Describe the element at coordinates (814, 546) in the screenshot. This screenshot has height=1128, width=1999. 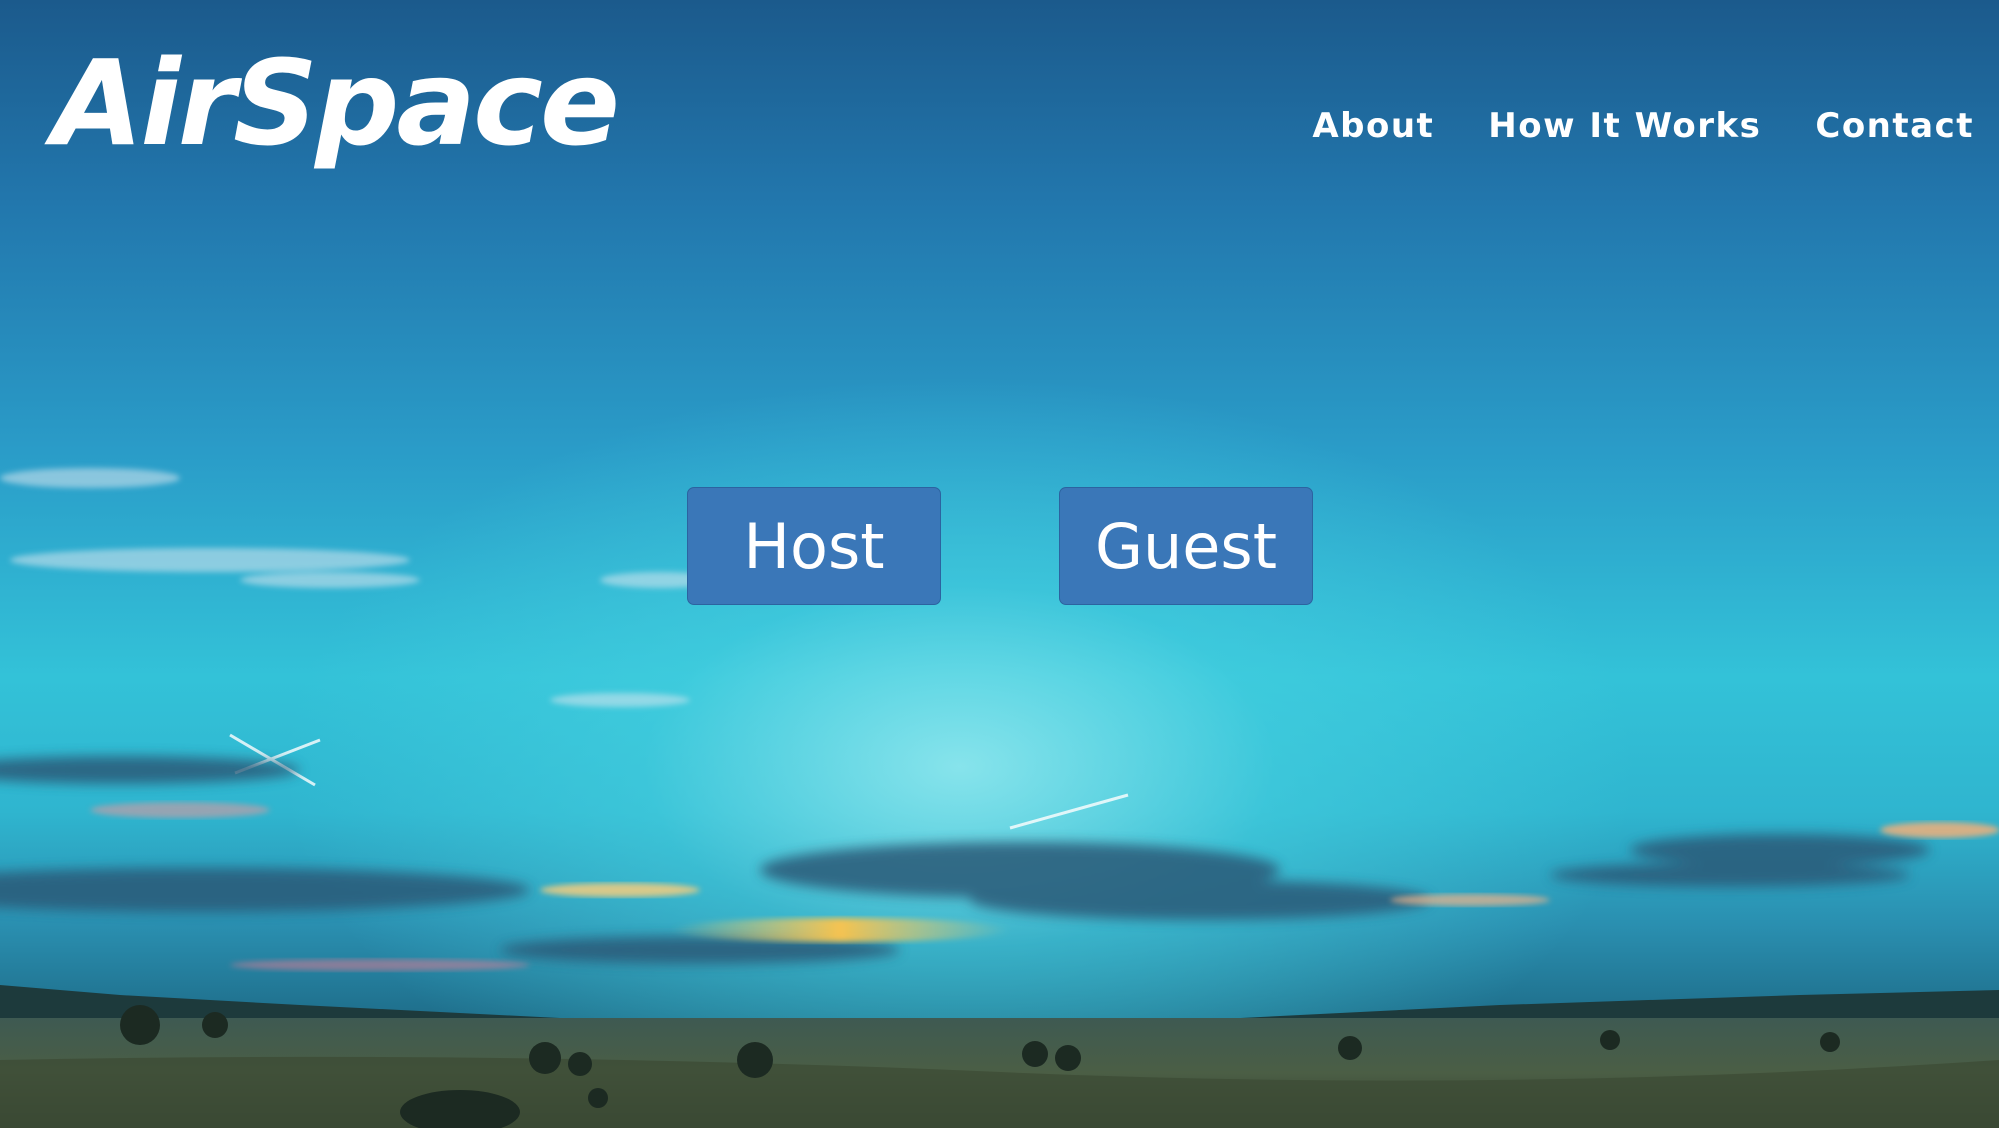
I see `host-button: Host` at that location.